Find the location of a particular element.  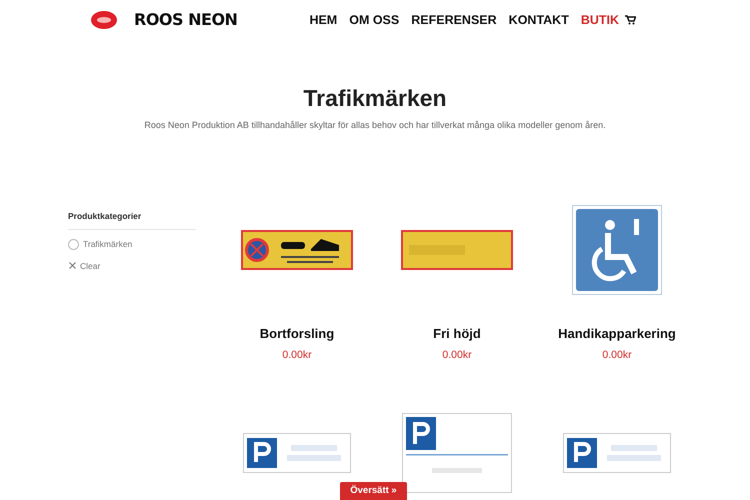

product-name: Fri höjd is located at coordinates (457, 334).